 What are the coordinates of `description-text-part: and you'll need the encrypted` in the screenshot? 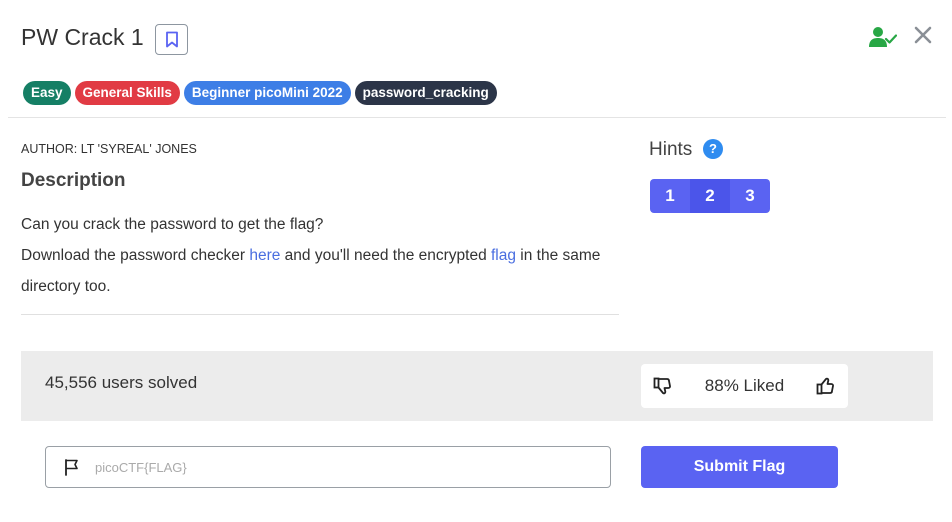 It's located at (385, 255).